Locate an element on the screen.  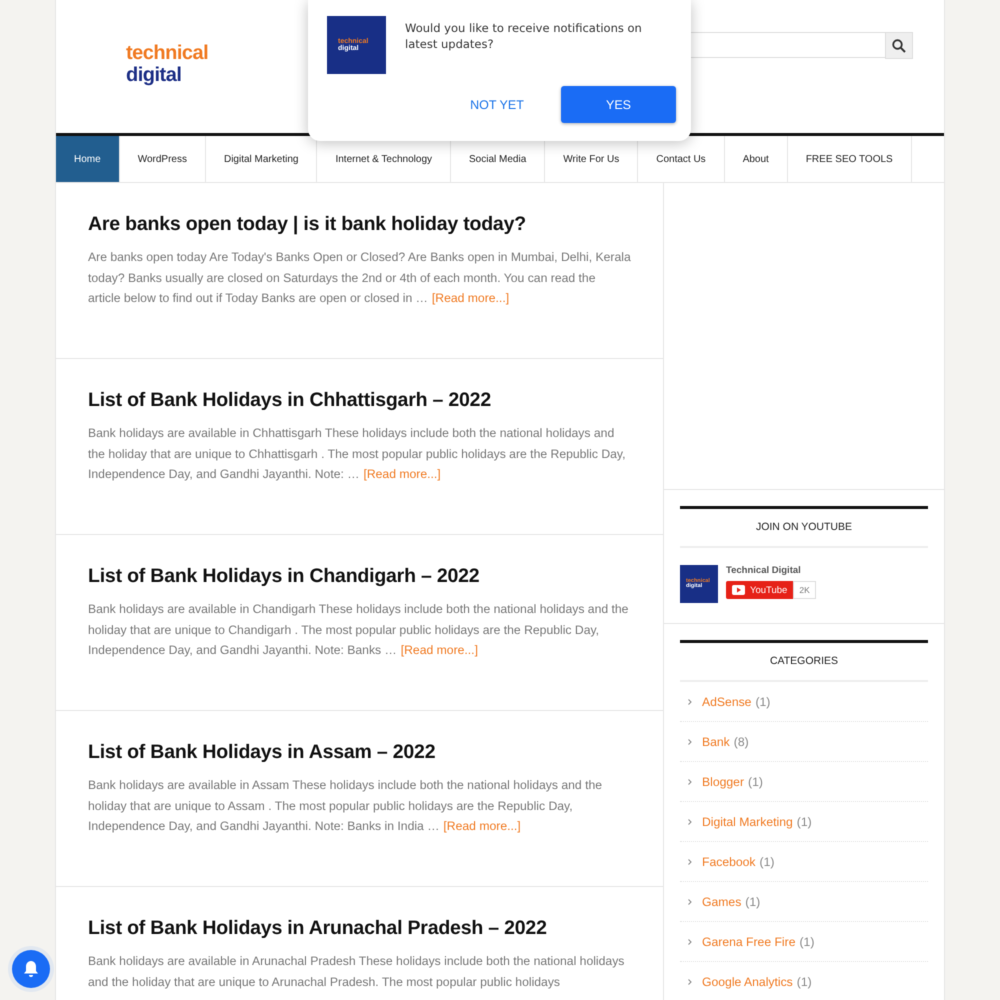
post-title: Are banks open today | is it bank holiday today? is located at coordinates (359, 224).